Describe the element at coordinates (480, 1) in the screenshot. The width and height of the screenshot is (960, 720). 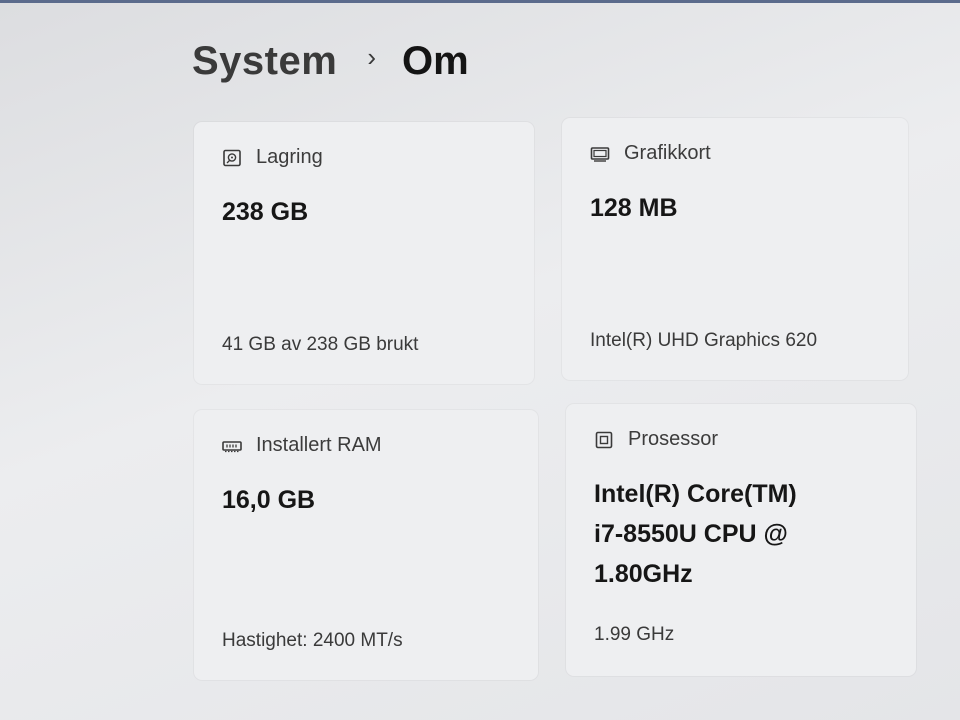
I see `window-top-edge` at that location.